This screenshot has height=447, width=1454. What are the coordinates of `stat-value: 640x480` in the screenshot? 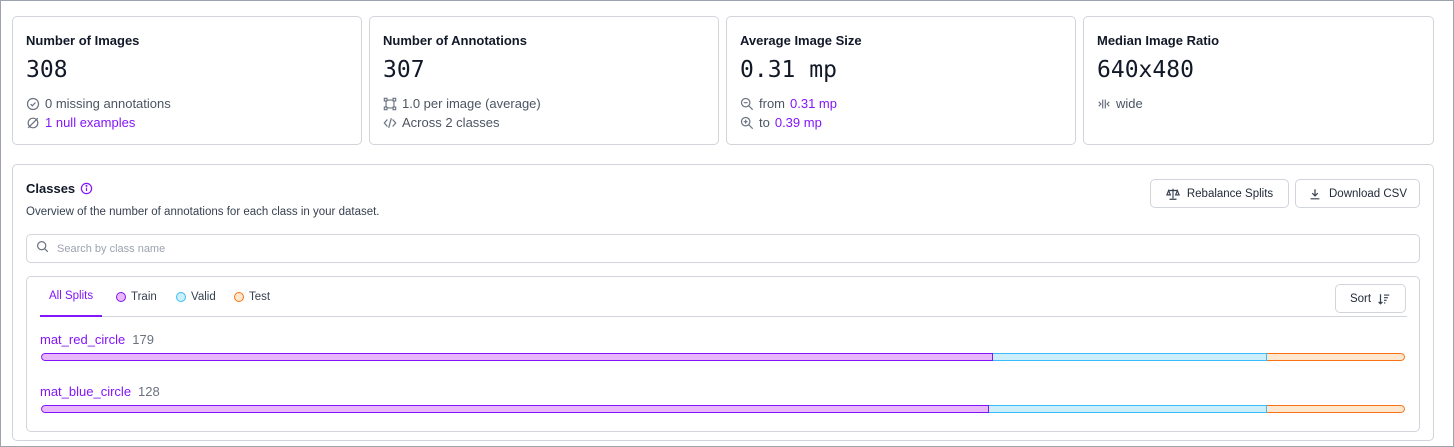 It's located at (1145, 70).